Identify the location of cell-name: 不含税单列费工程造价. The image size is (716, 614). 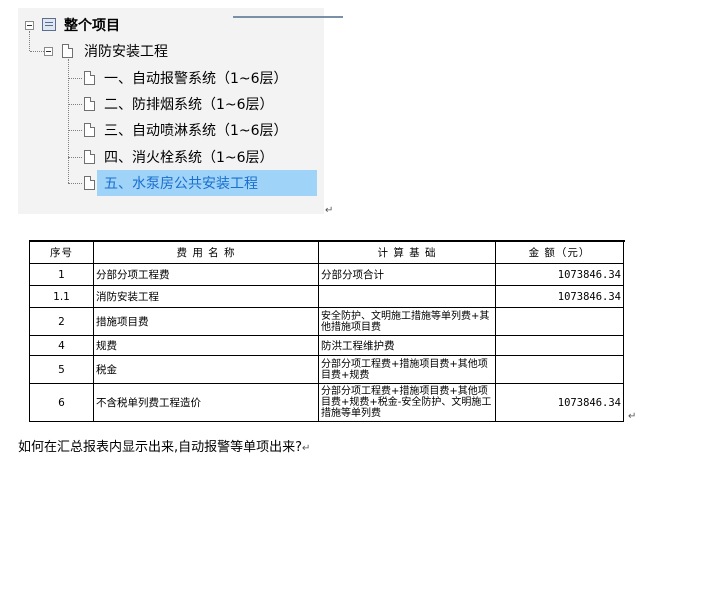
(206, 402).